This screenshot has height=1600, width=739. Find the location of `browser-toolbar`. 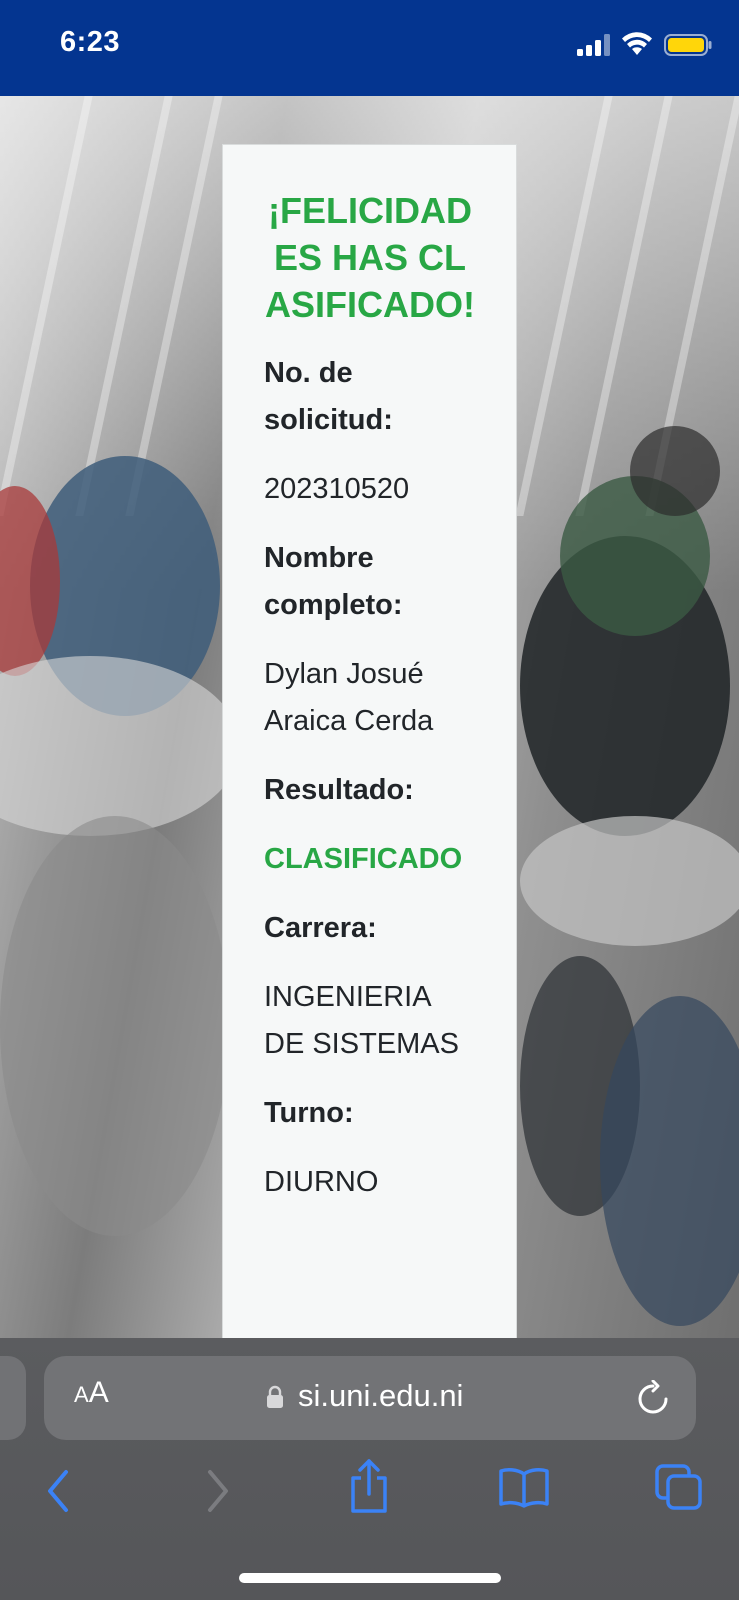

browser-toolbar is located at coordinates (369, 1498).